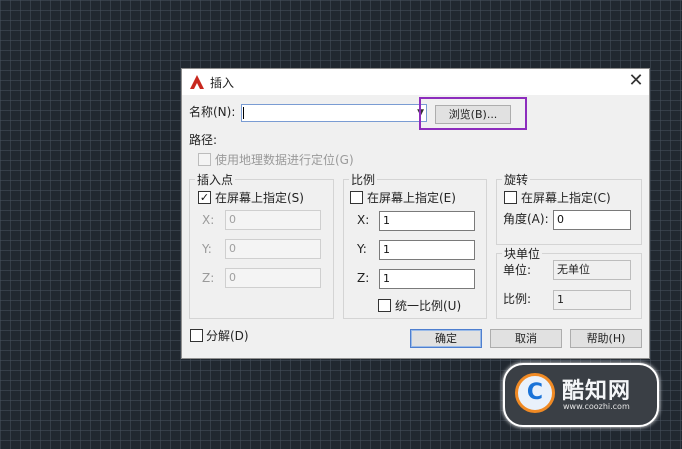 Image resolution: width=682 pixels, height=449 pixels. What do you see at coordinates (596, 406) in the screenshot?
I see `watermark-url: www.coozhi.com` at bounding box center [596, 406].